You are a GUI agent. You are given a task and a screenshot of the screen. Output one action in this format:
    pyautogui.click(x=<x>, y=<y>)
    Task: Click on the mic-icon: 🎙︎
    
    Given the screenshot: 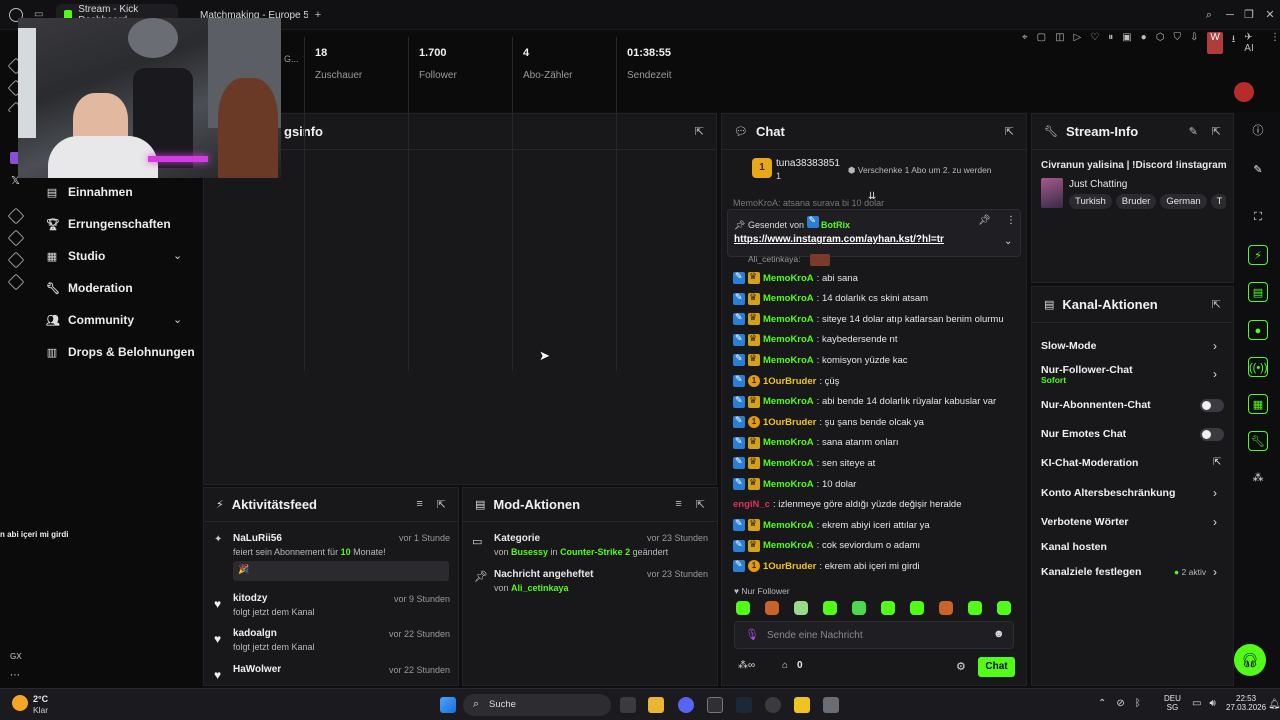 What is the action you would take?
    pyautogui.click(x=752, y=634)
    